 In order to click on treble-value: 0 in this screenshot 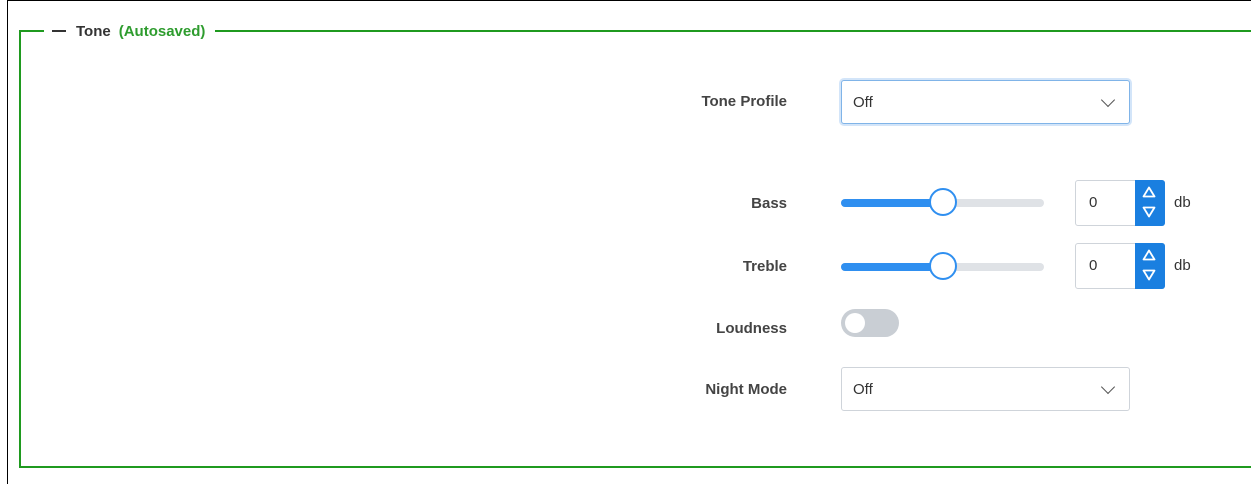, I will do `click(1093, 265)`.